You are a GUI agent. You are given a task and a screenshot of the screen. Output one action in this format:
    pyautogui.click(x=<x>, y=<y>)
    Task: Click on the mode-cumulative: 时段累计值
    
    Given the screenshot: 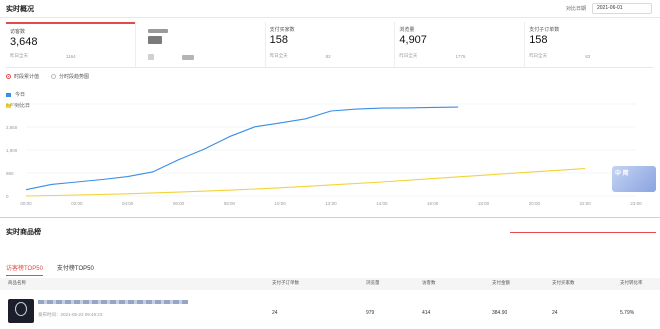 What is the action you would take?
    pyautogui.click(x=22, y=76)
    